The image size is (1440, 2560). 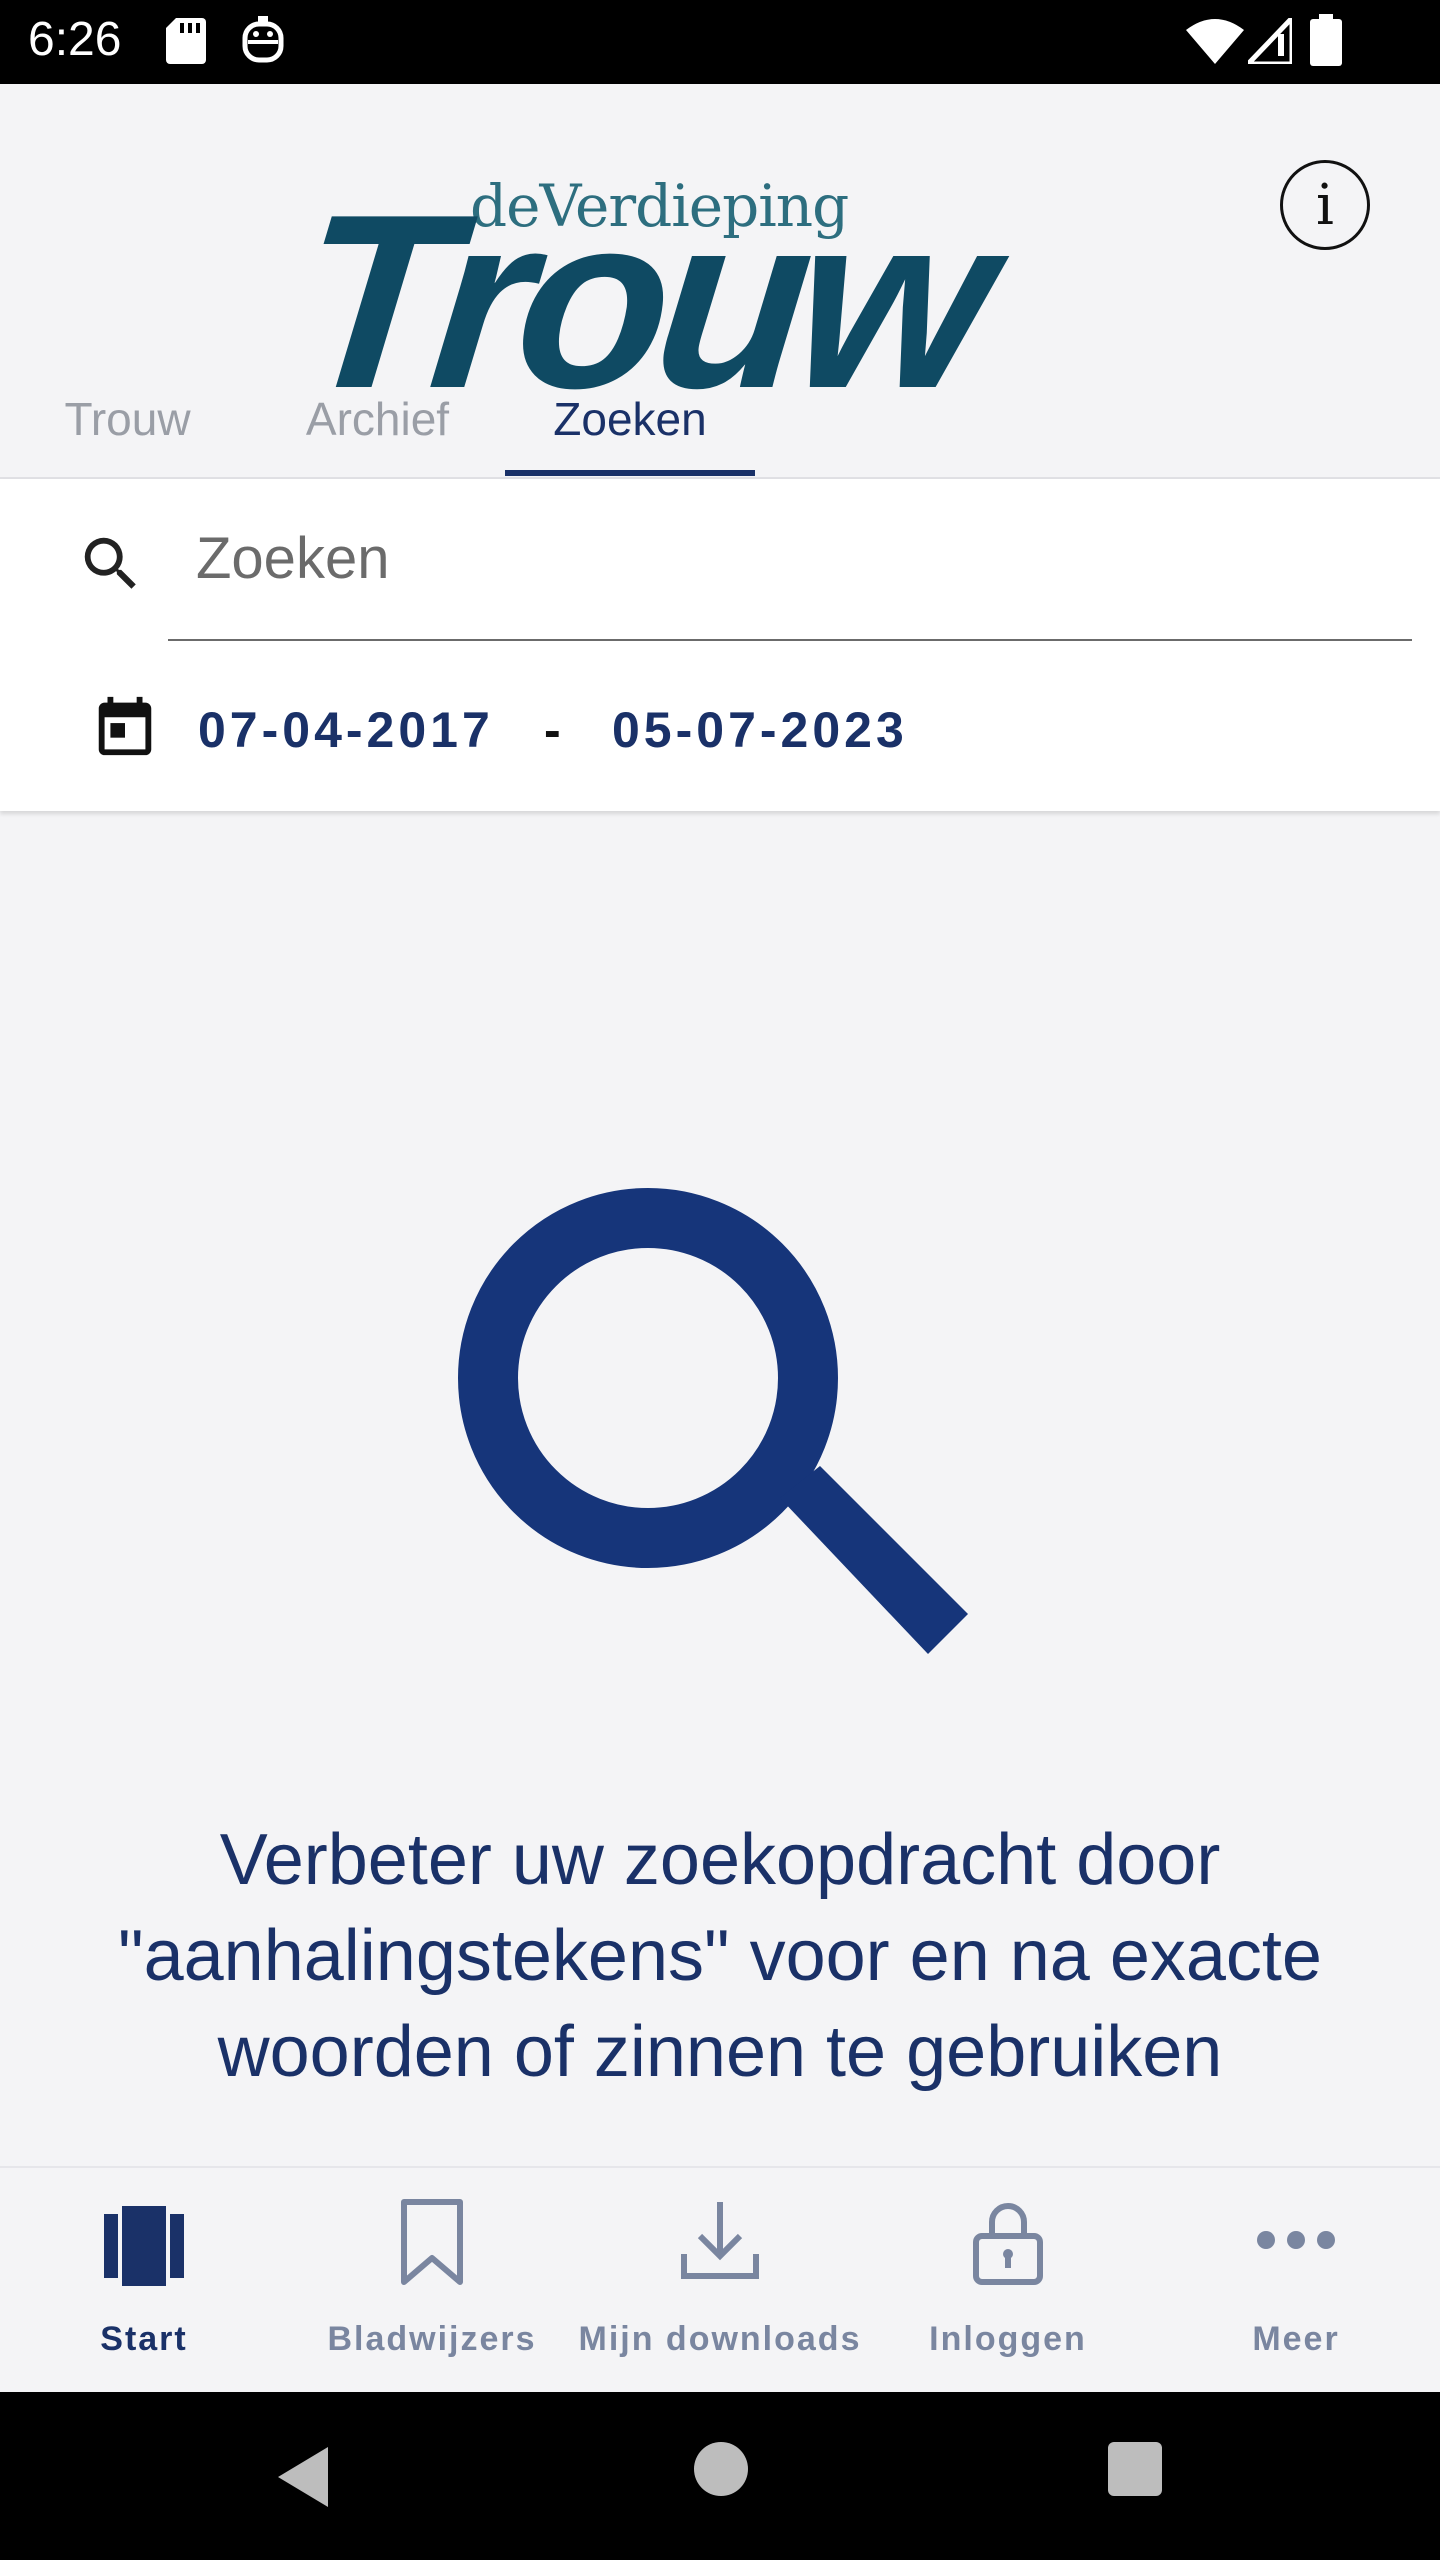 I want to click on nav-start: Start, so click(x=144, y=2281).